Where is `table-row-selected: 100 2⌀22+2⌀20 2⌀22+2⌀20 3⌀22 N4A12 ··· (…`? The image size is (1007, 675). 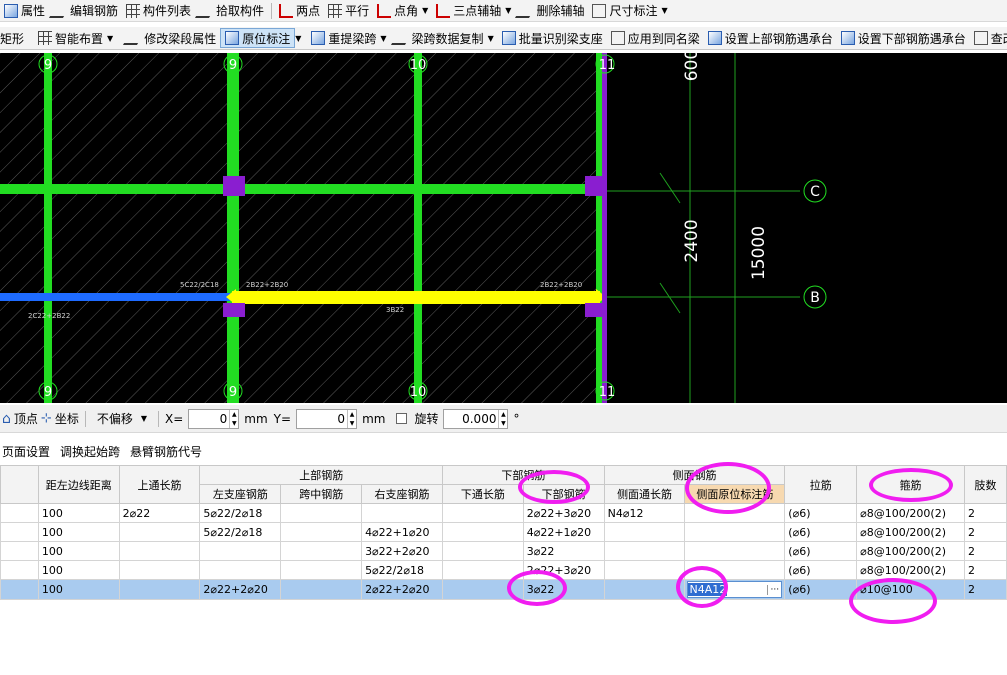
table-row-selected: 100 2⌀22+2⌀20 2⌀22+2⌀20 3⌀22 N4A12 ··· (… is located at coordinates (503, 589).